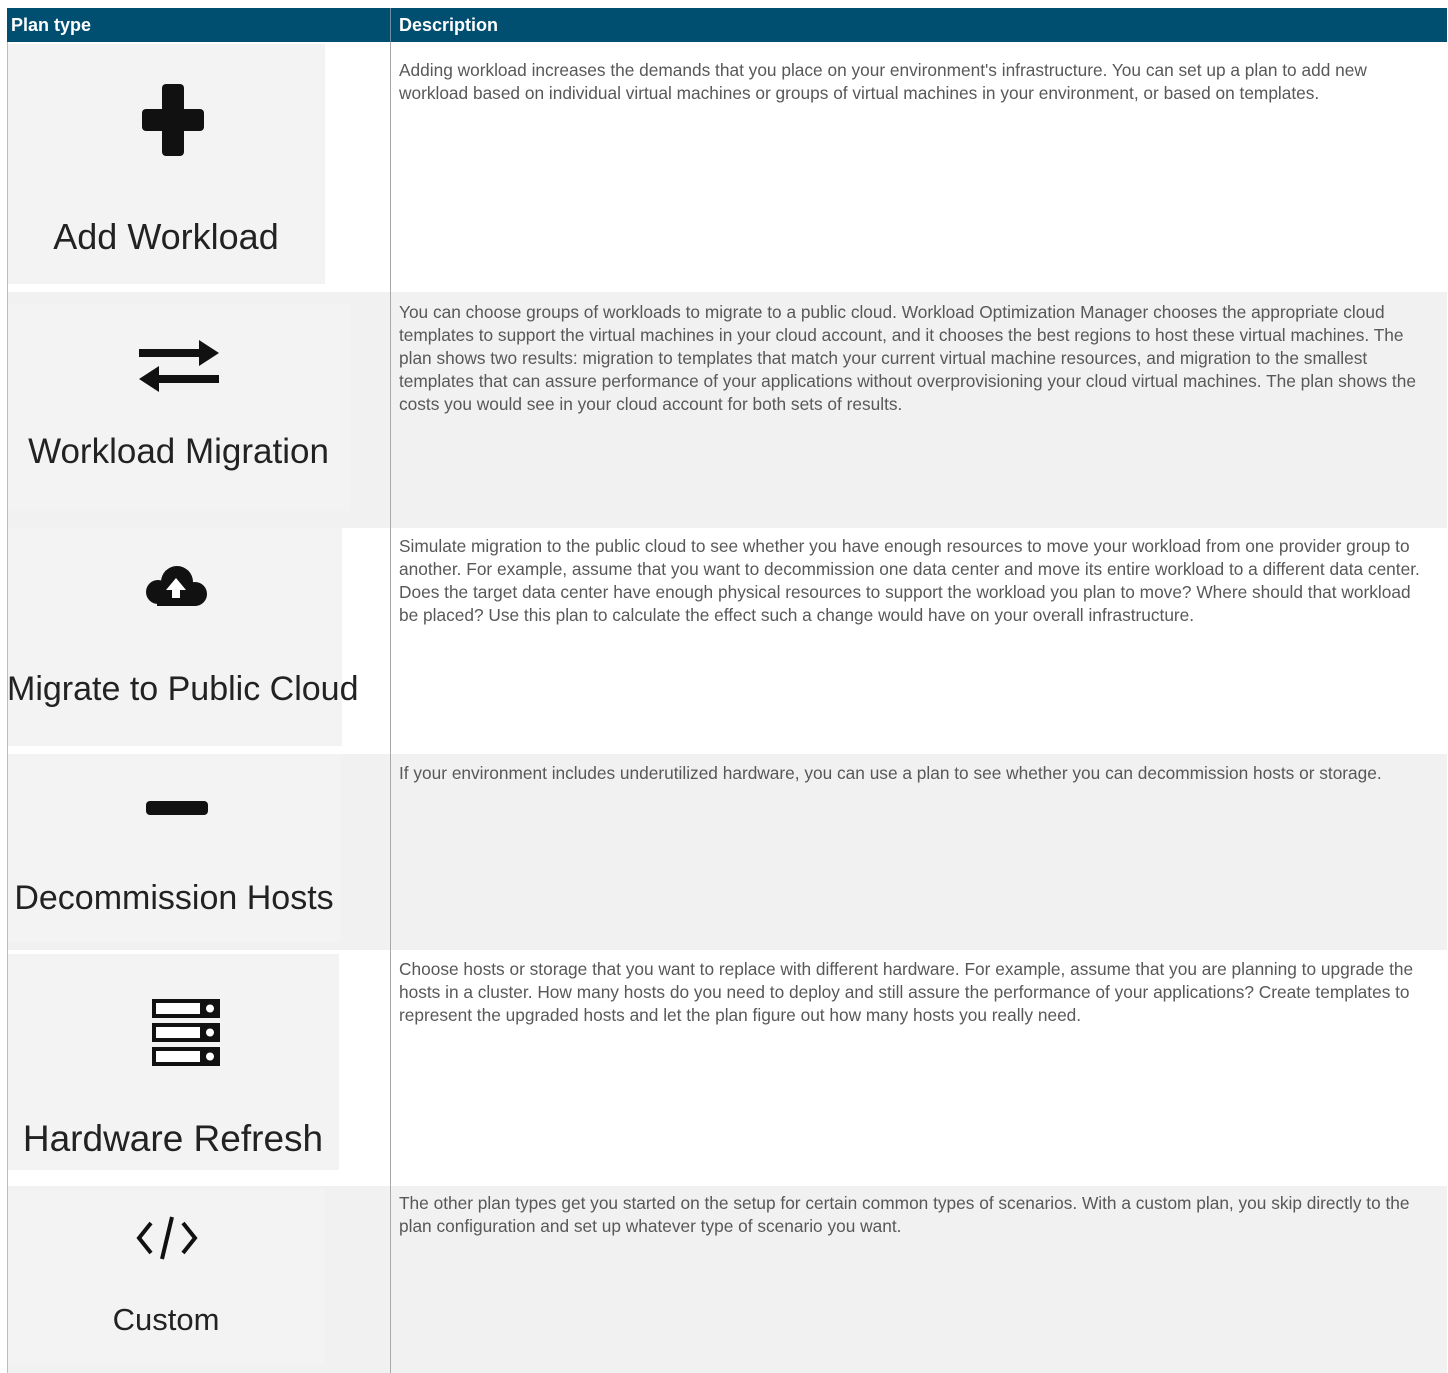 The width and height of the screenshot is (1448, 1373). Describe the element at coordinates (390, 707) in the screenshot. I see `column-divider` at that location.